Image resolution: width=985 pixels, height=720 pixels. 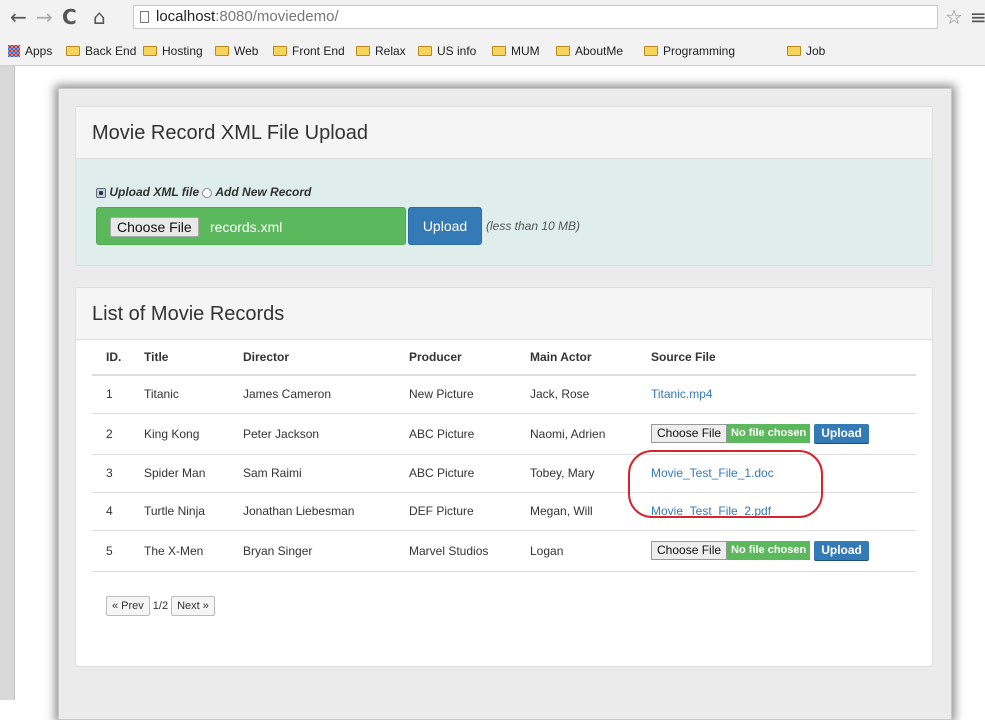 I want to click on upload-button: Upload, so click(x=445, y=226).